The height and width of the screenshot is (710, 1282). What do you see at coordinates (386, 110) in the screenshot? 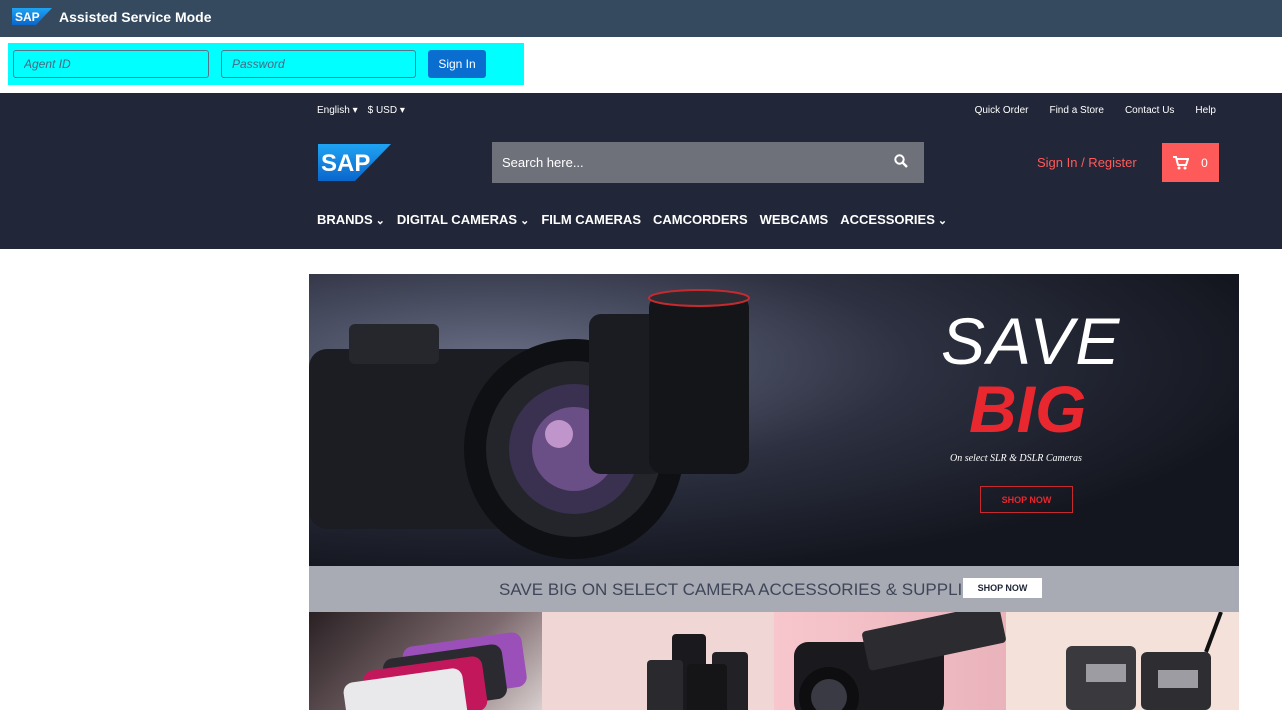
I see `currency-selector: $ USD` at bounding box center [386, 110].